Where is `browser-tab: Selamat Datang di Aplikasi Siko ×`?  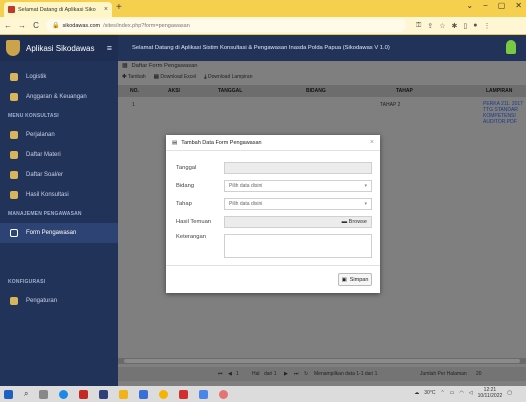 browser-tab: Selamat Datang di Aplikasi Siko × is located at coordinates (58, 9).